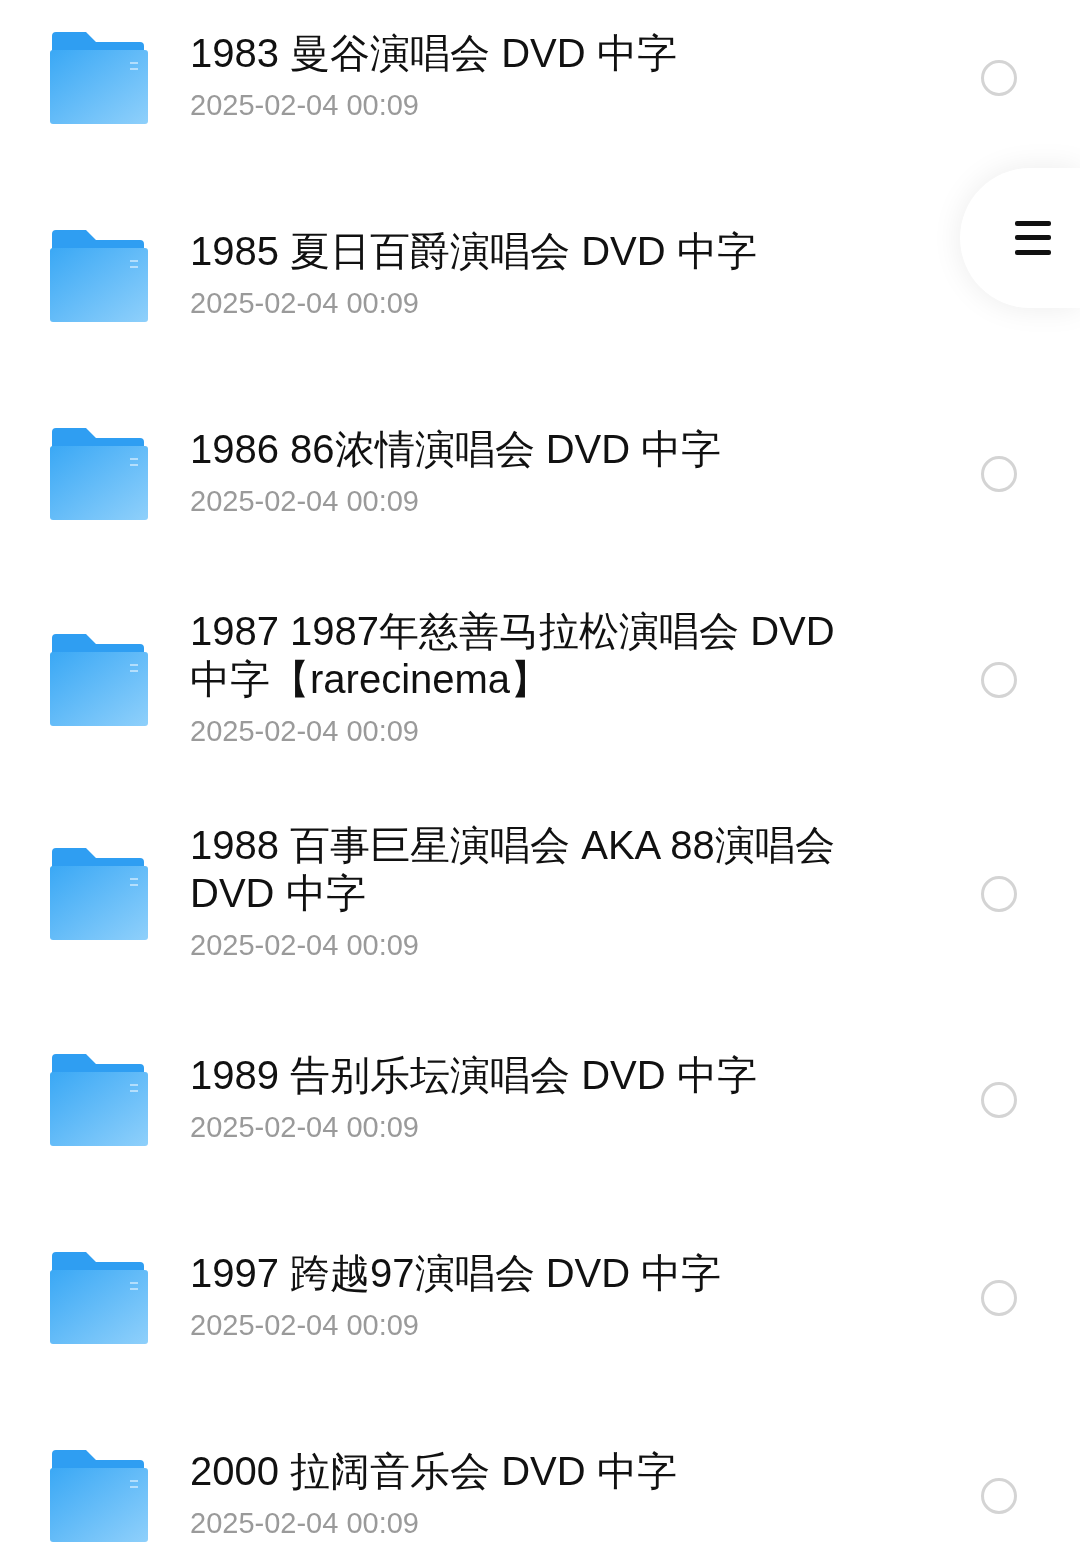 The height and width of the screenshot is (1548, 1080). I want to click on folder-name: 1989 告别乐坛演唱会 DVD 中字, so click(474, 1075).